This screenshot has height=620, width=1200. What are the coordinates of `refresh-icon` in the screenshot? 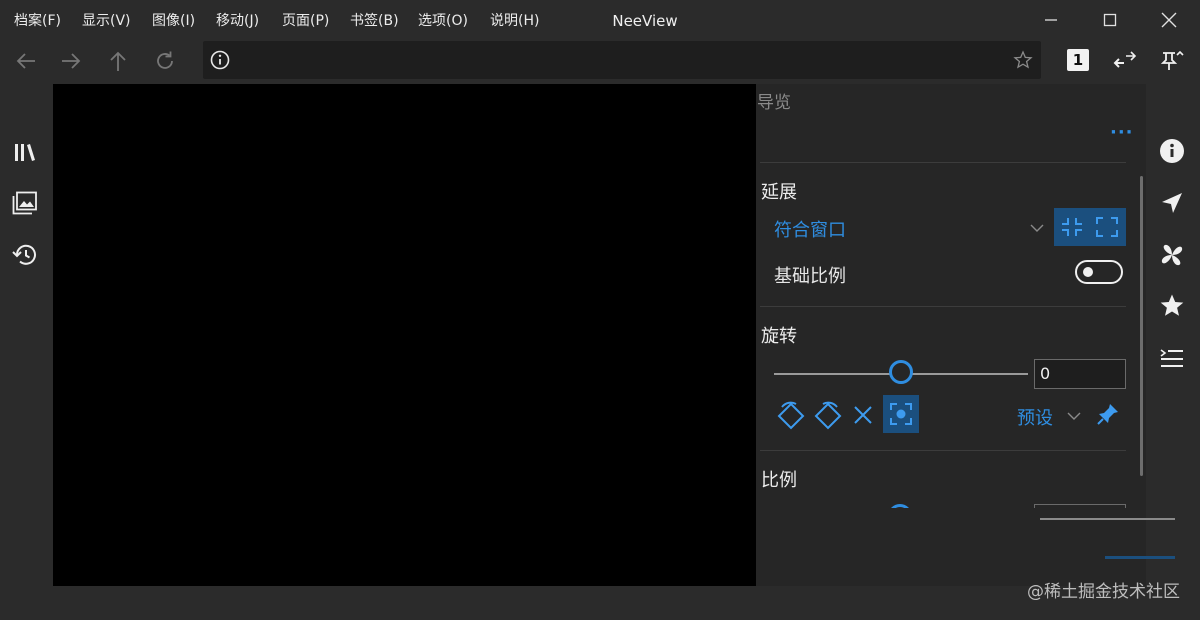 It's located at (165, 60).